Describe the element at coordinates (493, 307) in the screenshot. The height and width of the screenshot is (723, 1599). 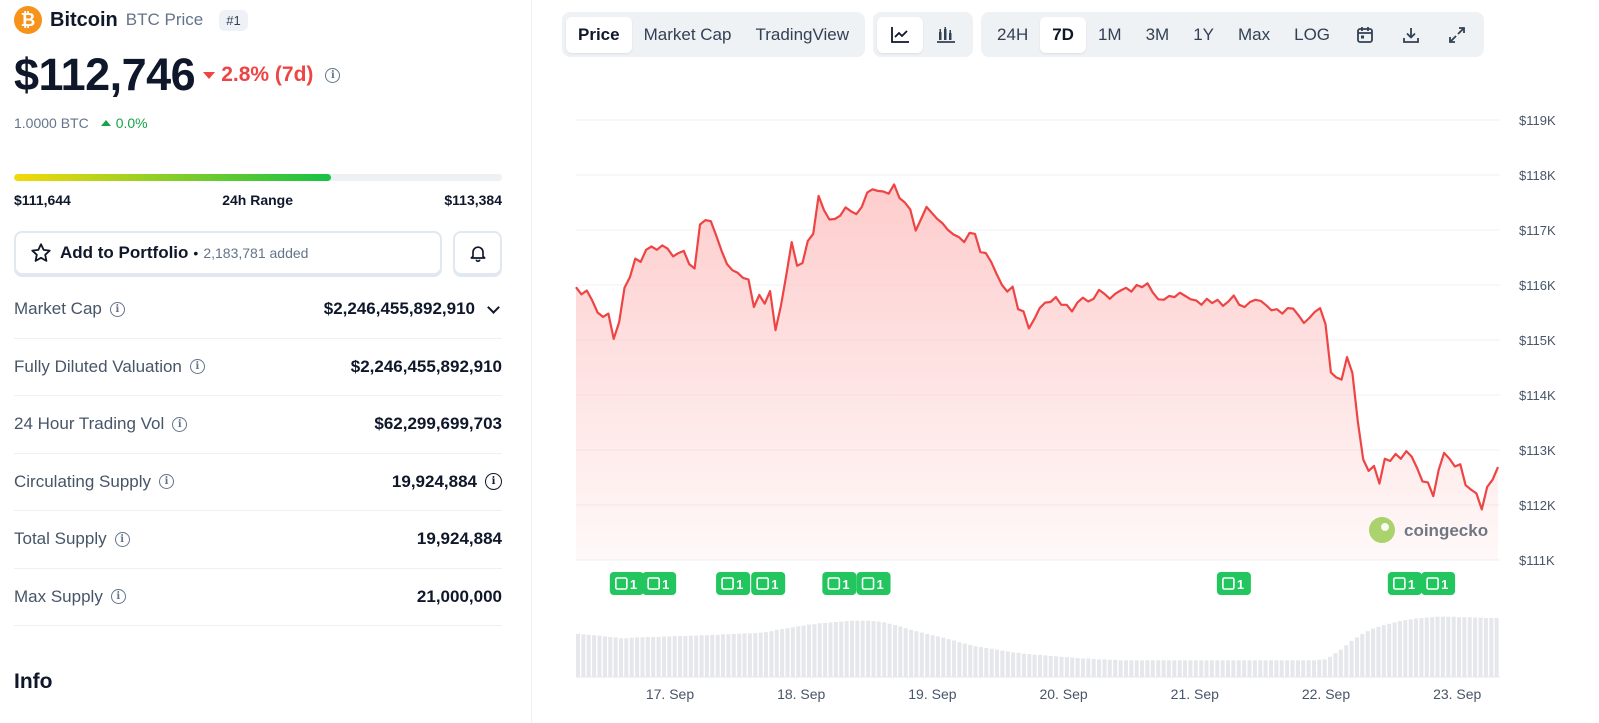
I see `chevron-down-icon` at that location.